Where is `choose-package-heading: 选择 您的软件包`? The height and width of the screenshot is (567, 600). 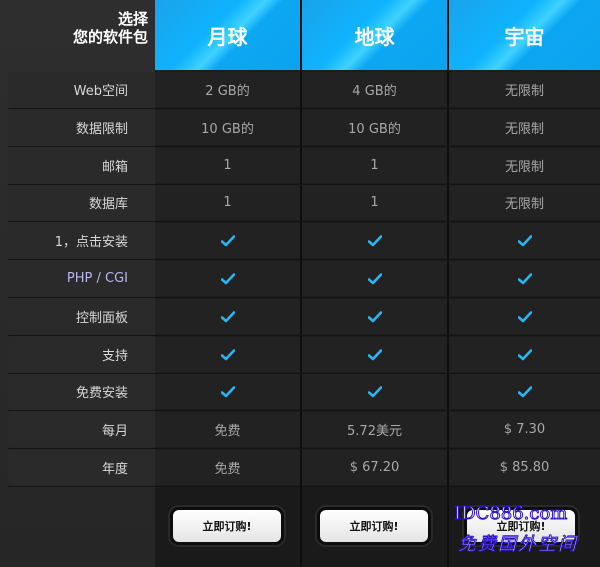
choose-package-heading: 选择 您的软件包 is located at coordinates (74, 35).